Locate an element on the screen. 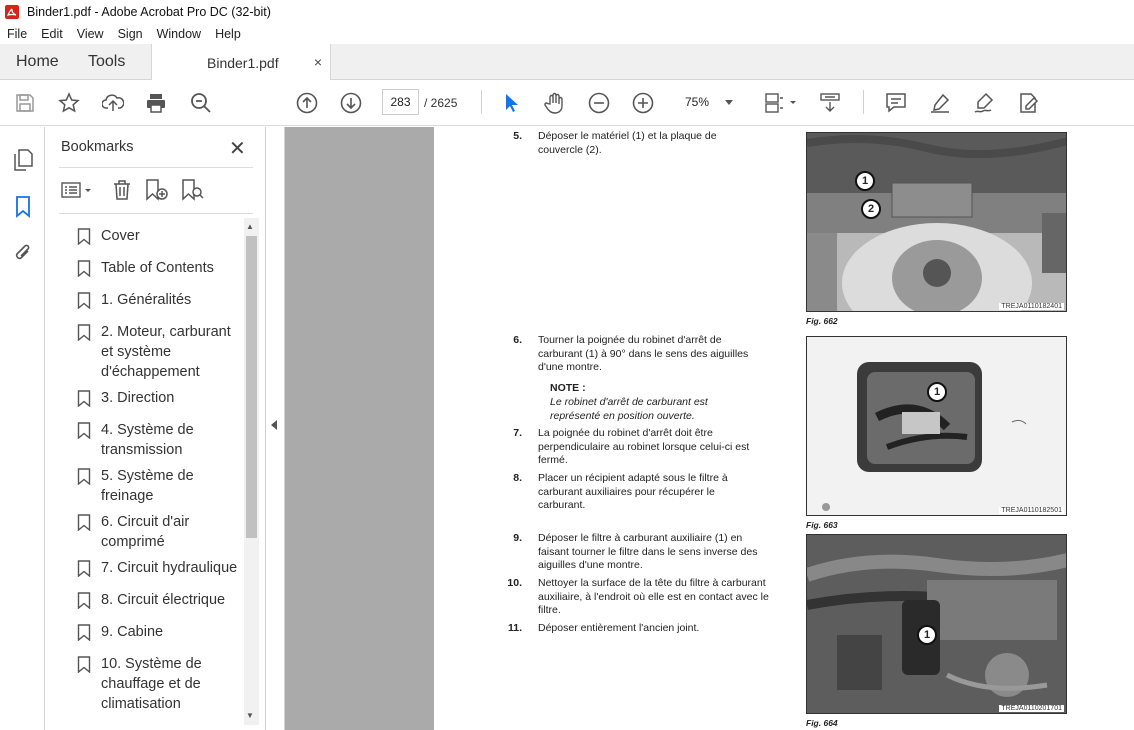 This screenshot has height=730, width=1134. redact-icon is located at coordinates (1028, 103).